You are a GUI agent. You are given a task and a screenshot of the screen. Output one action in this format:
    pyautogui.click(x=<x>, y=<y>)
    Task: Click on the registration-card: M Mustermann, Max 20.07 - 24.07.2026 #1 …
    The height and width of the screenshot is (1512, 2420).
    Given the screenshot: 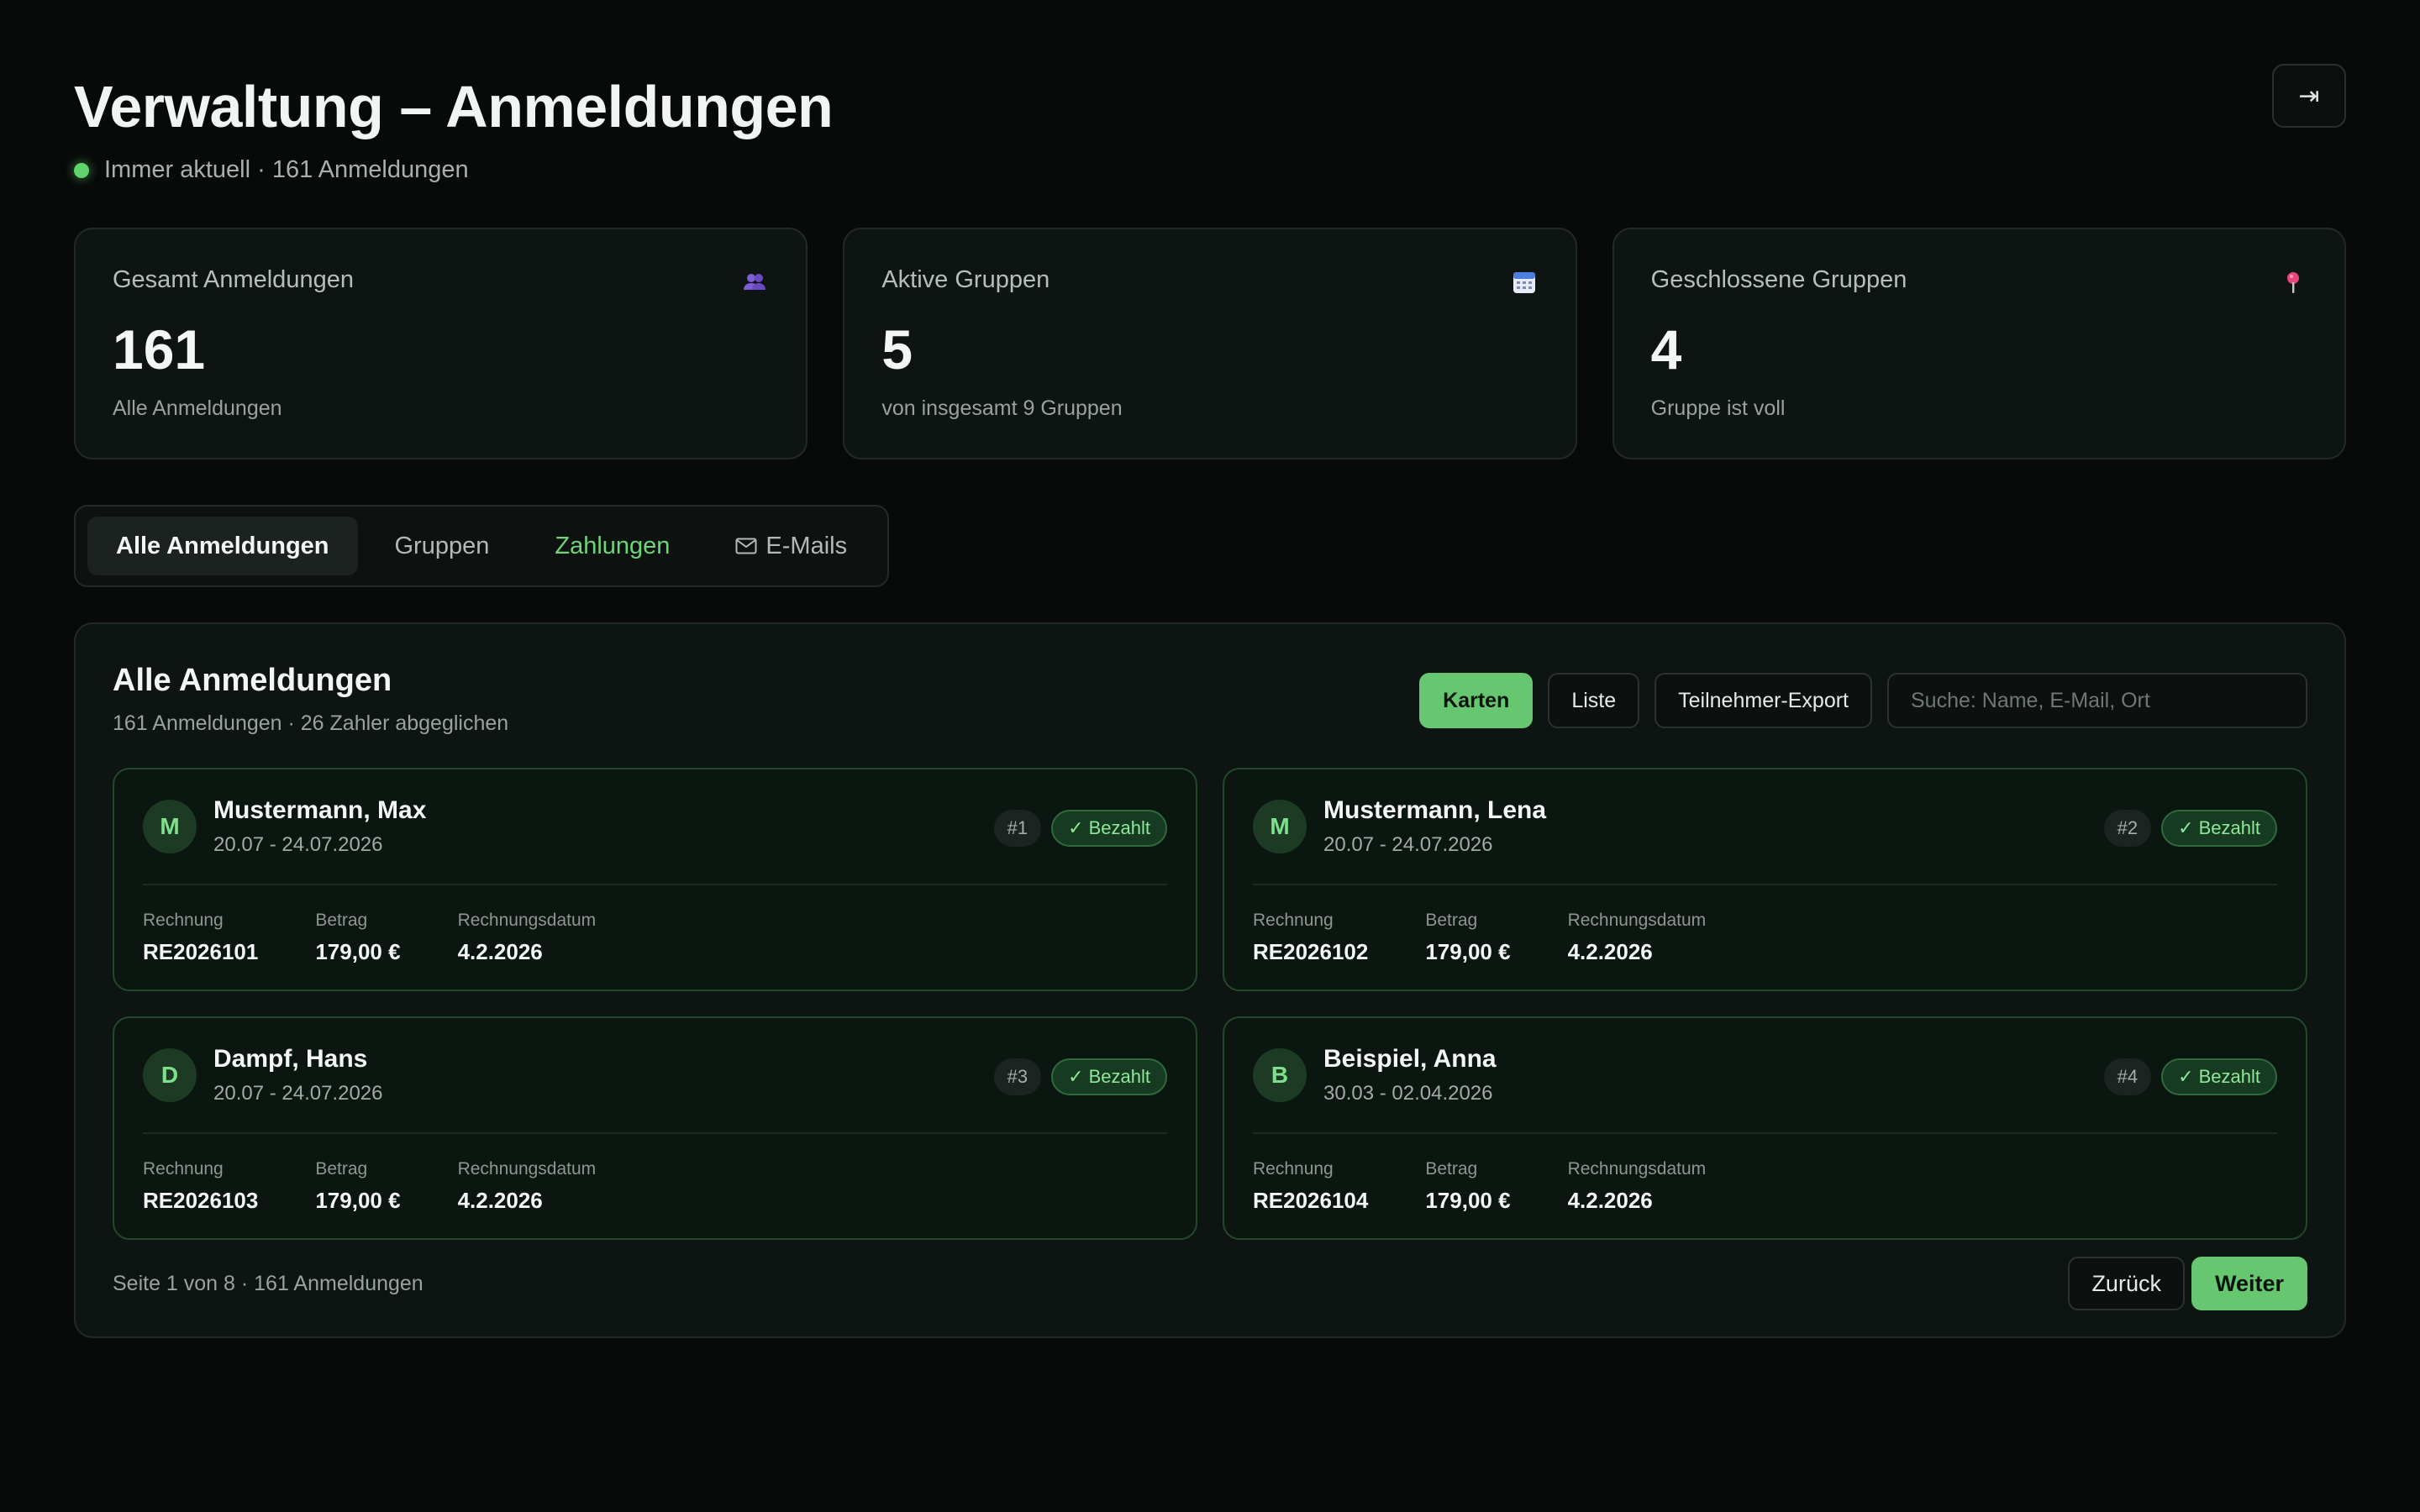 What is the action you would take?
    pyautogui.click(x=655, y=879)
    